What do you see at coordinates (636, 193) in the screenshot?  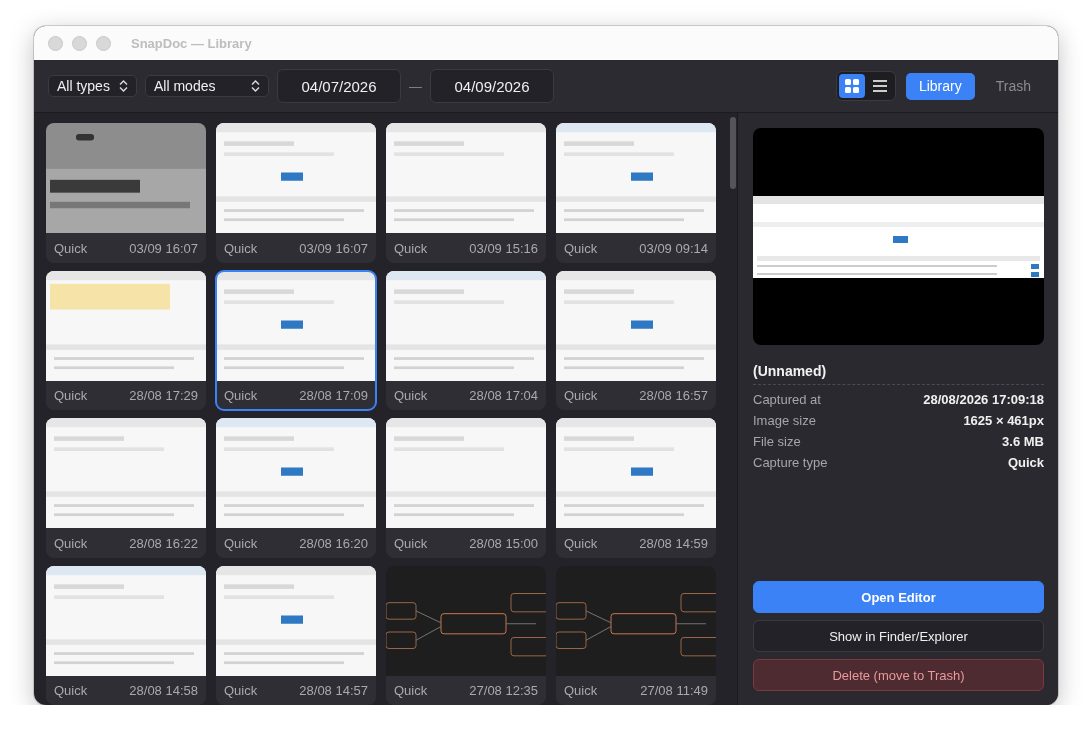 I see `capture-card: Quick 03/09 09:14` at bounding box center [636, 193].